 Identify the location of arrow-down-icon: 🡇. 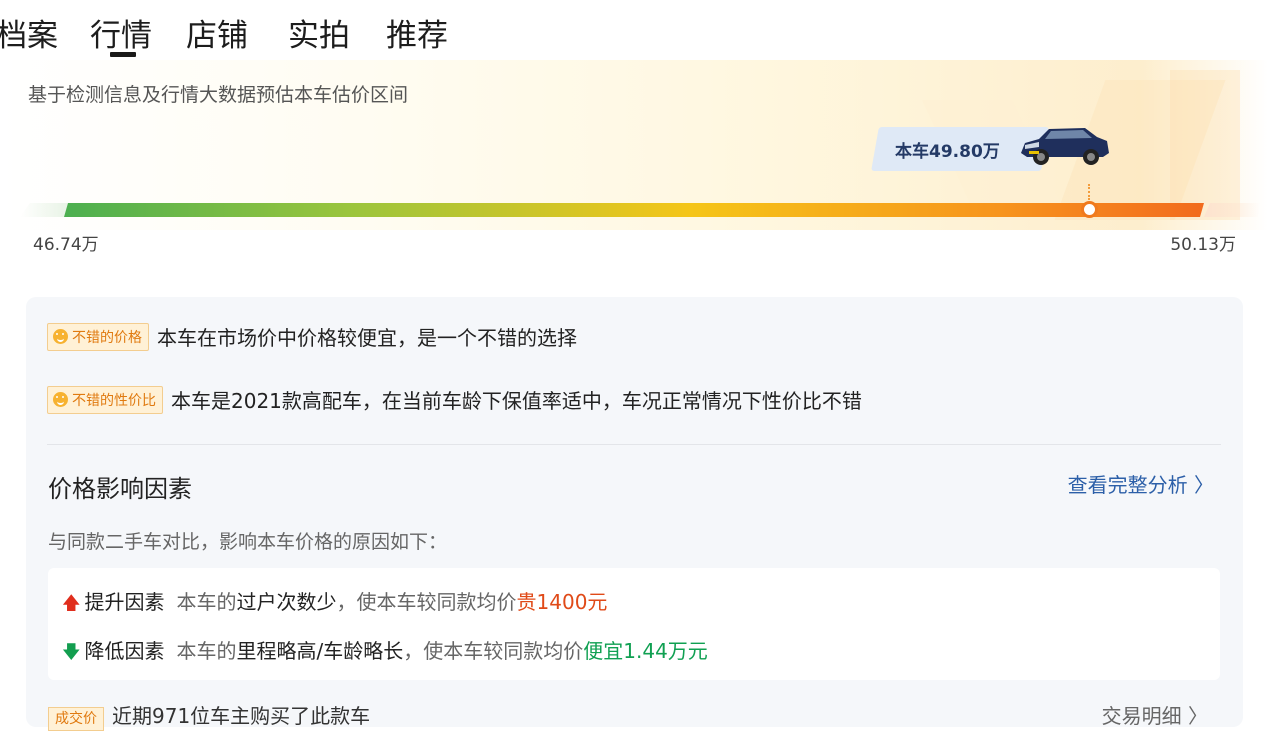
(71, 652).